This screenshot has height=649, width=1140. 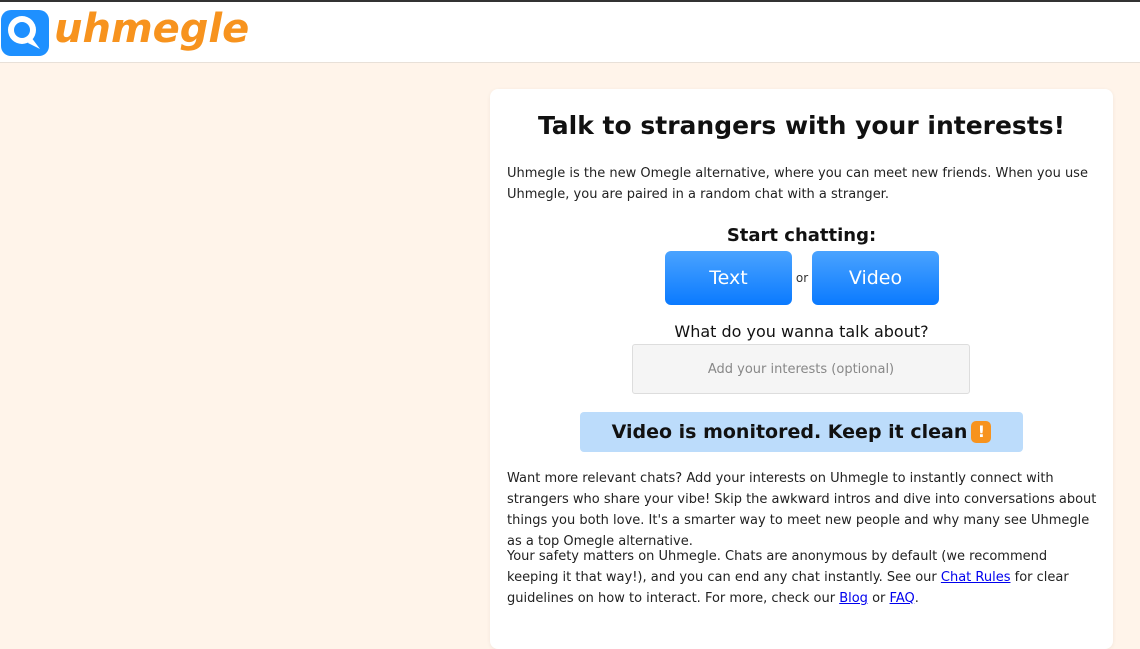 What do you see at coordinates (916, 598) in the screenshot?
I see `safety-end-text: .` at bounding box center [916, 598].